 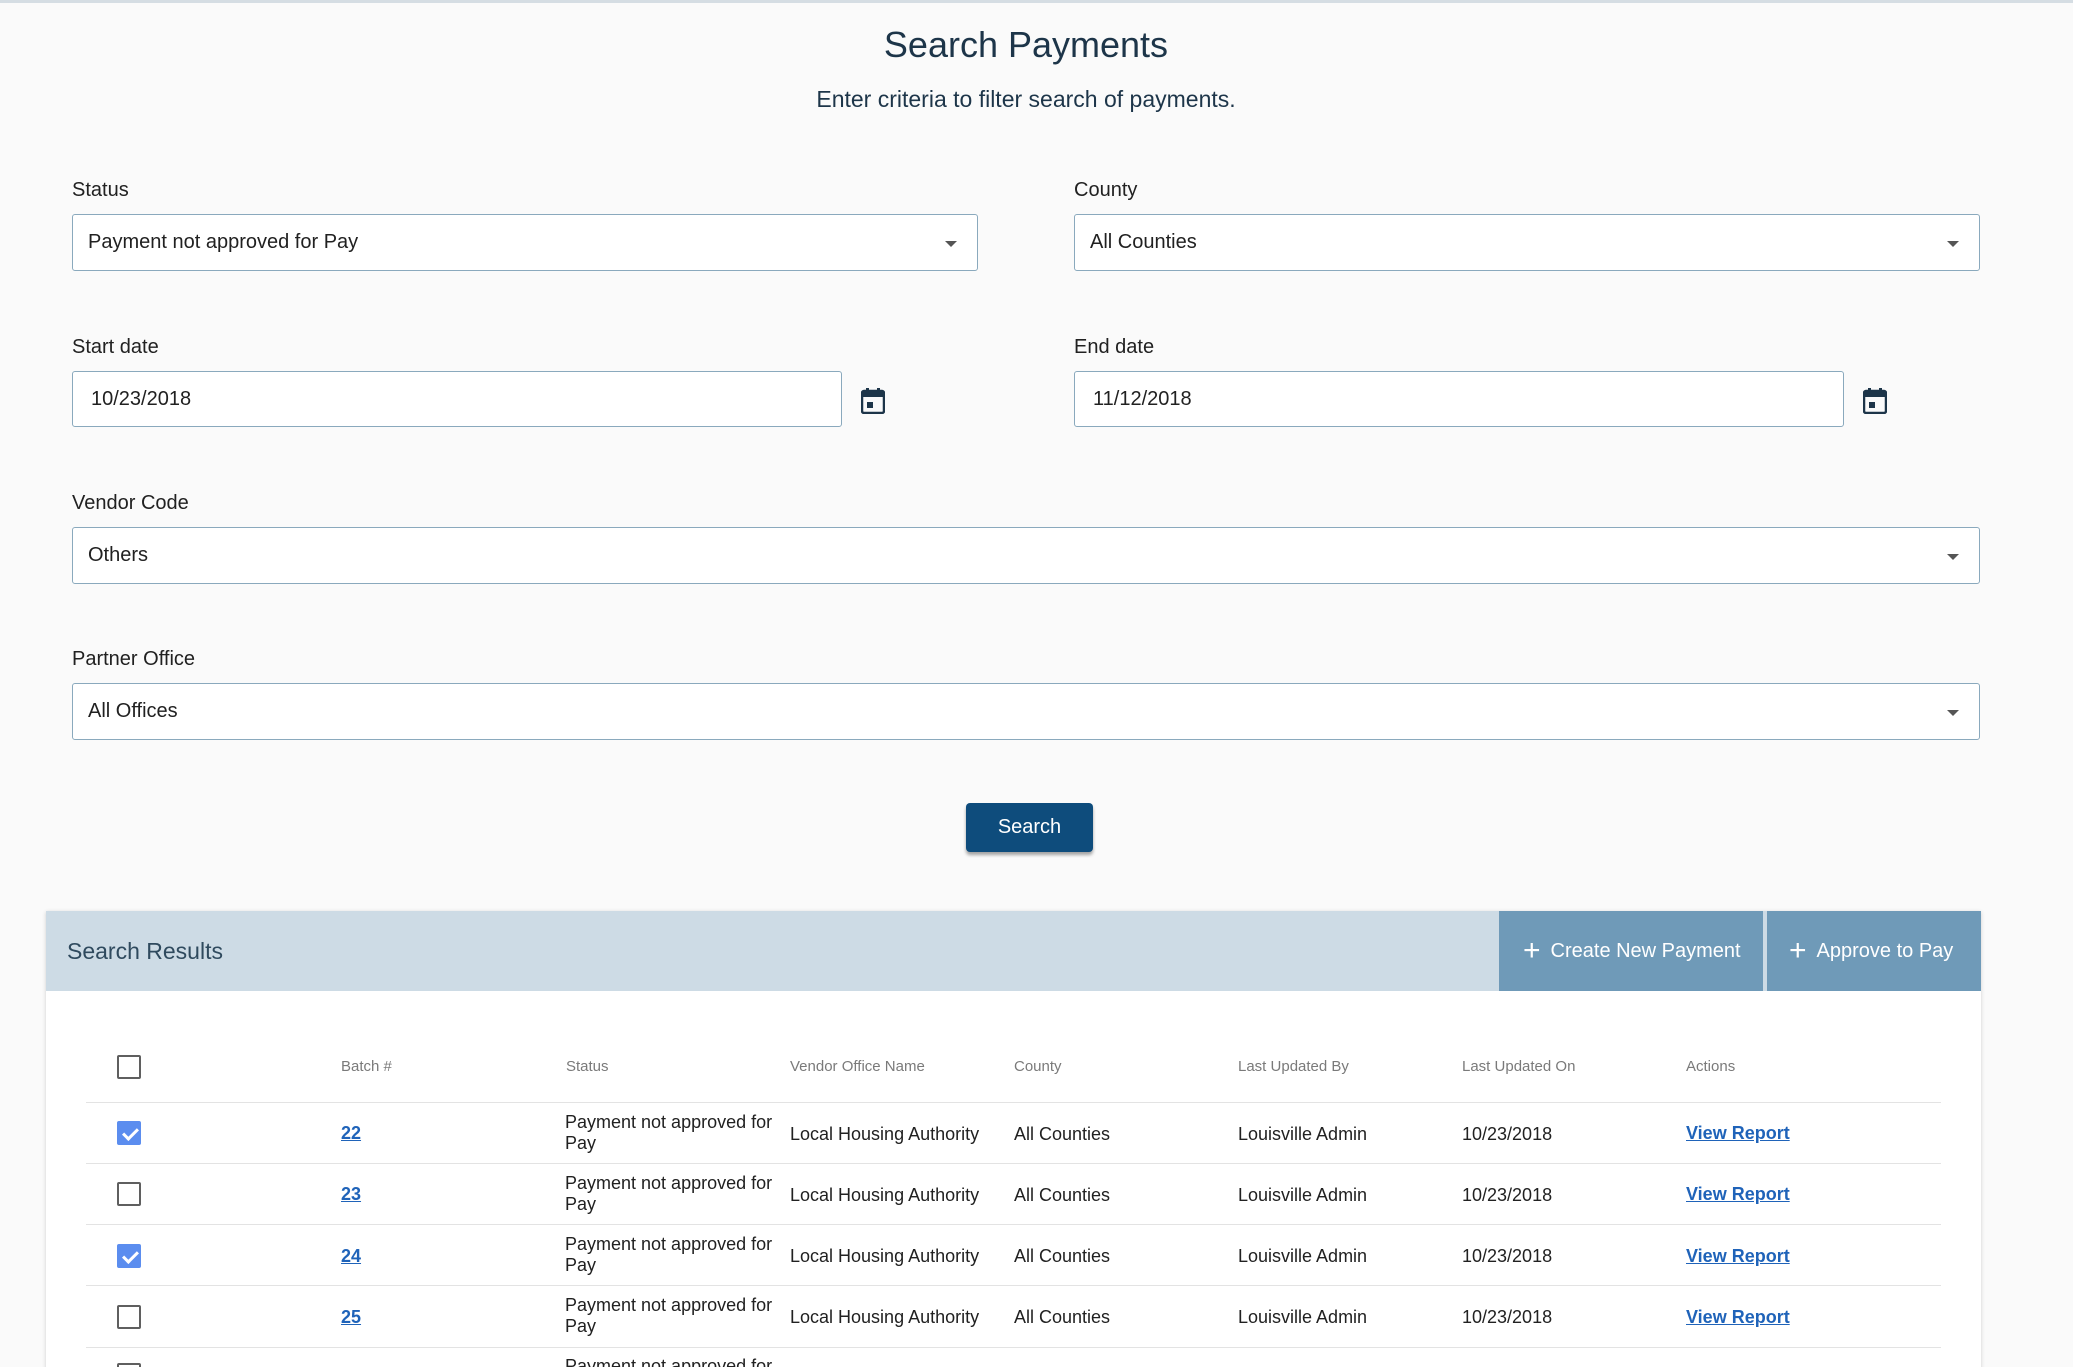 What do you see at coordinates (100, 190) in the screenshot?
I see `status-label: Status` at bounding box center [100, 190].